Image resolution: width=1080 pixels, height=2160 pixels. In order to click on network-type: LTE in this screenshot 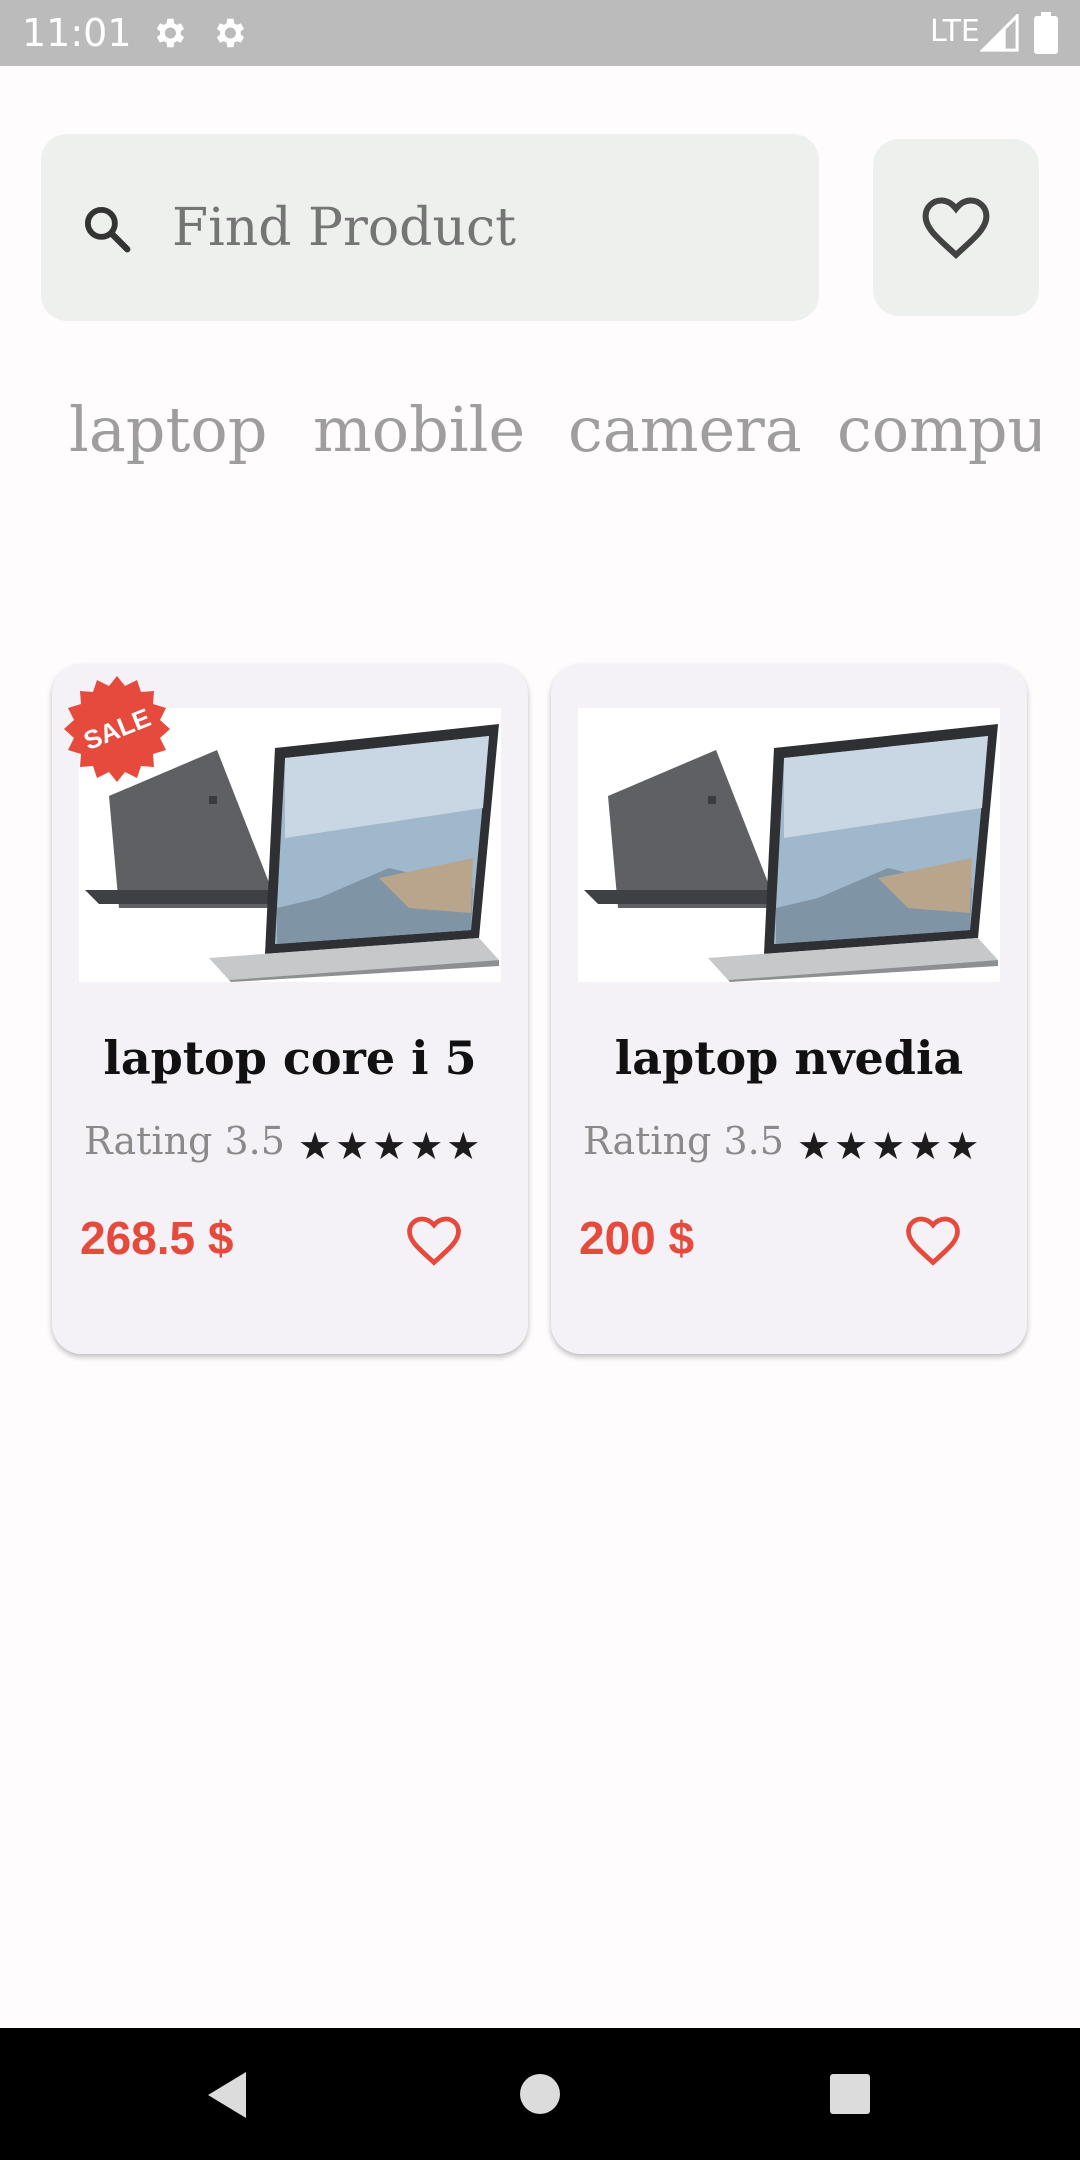, I will do `click(955, 31)`.